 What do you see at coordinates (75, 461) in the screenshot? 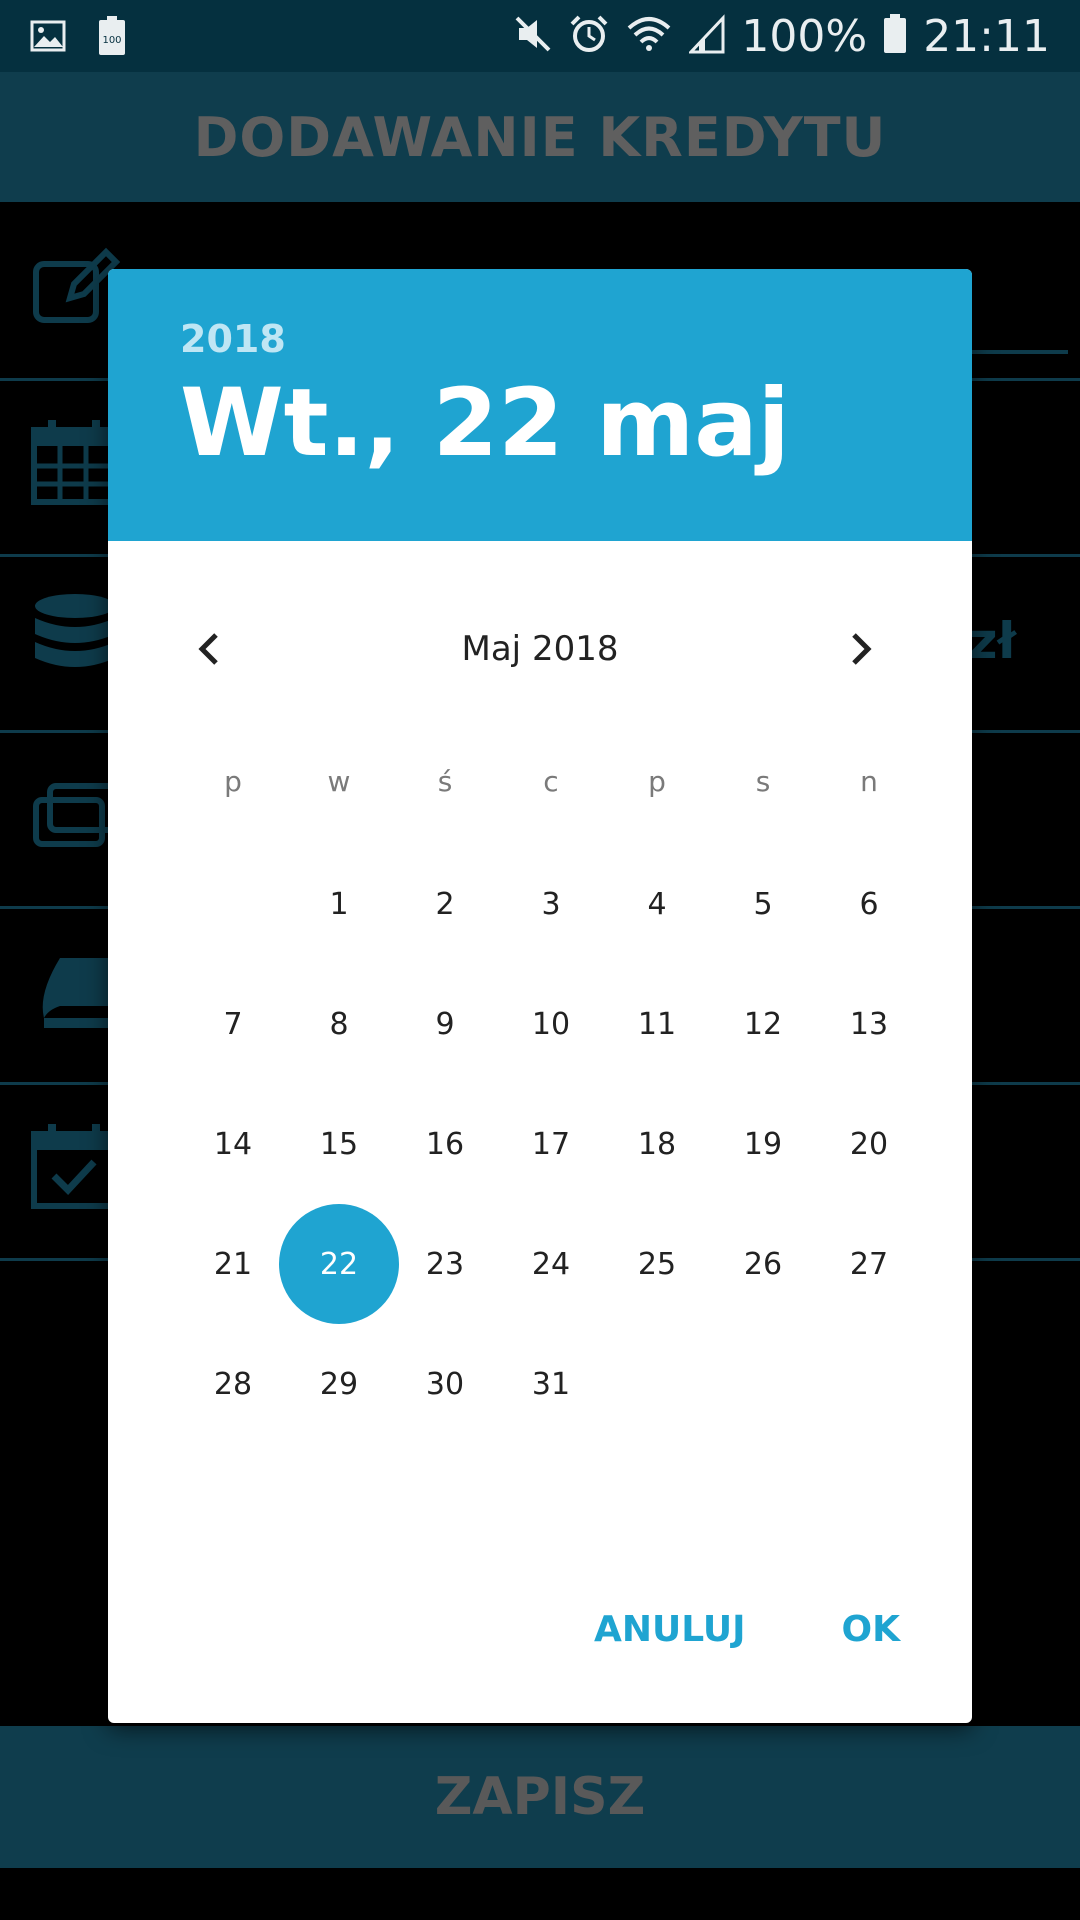
I see `calendar-icon` at bounding box center [75, 461].